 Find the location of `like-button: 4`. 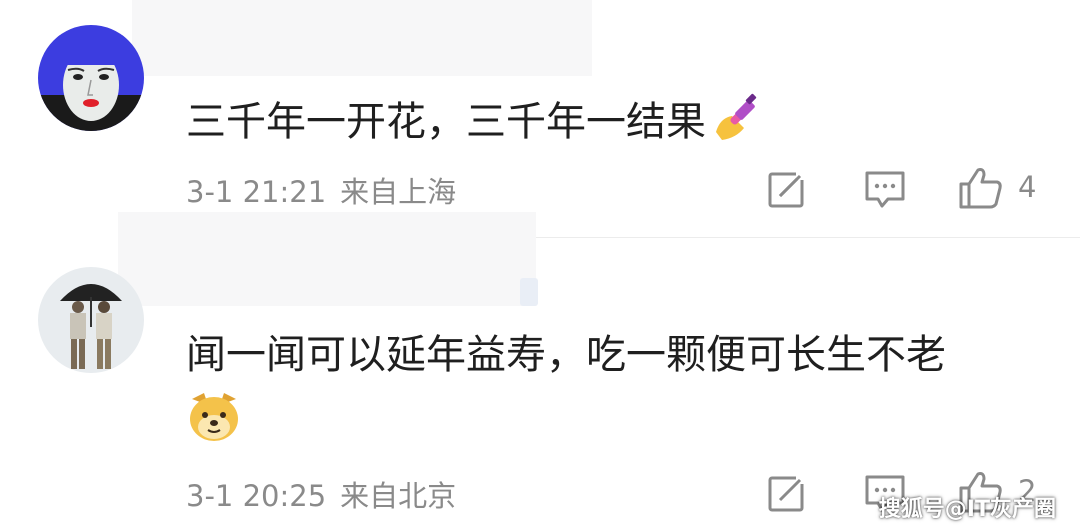

like-button: 4 is located at coordinates (1013, 189).